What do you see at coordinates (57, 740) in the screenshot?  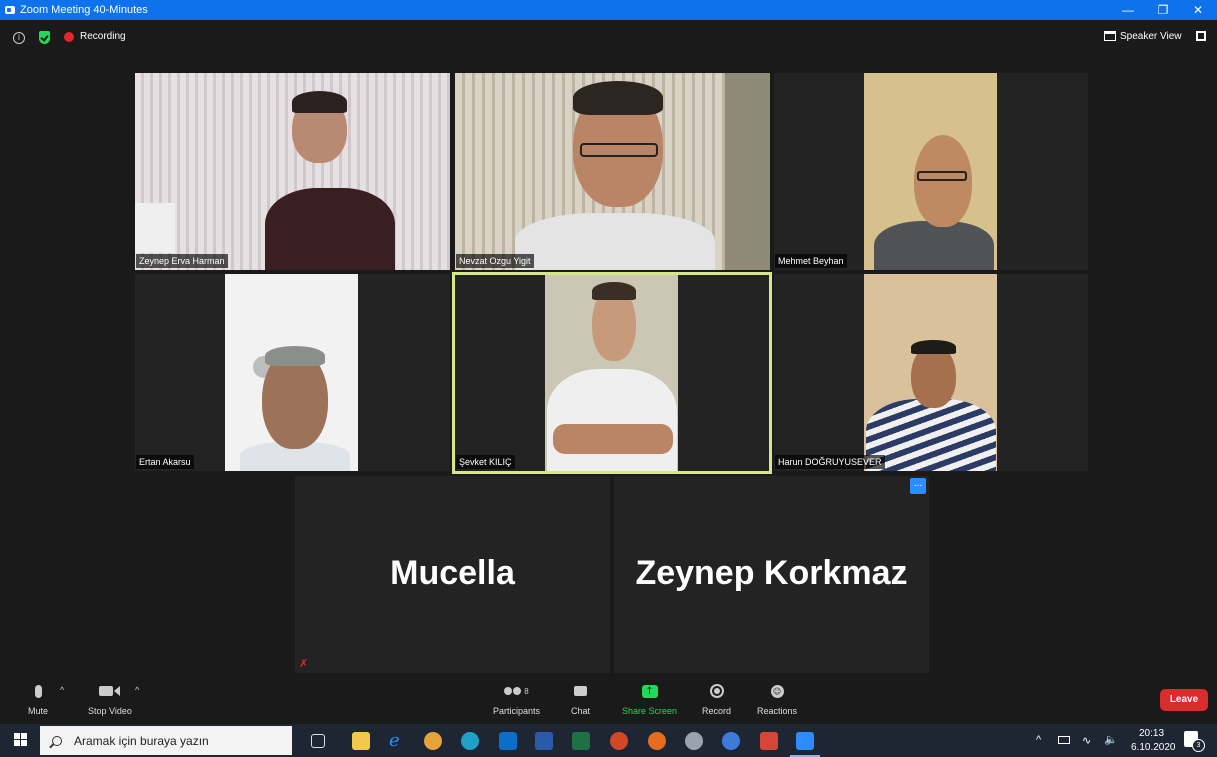 I see `search-icon` at bounding box center [57, 740].